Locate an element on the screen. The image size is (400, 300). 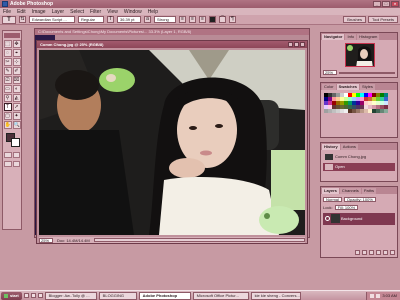
quick-launch-media-icon is located at coordinates (40, 295).